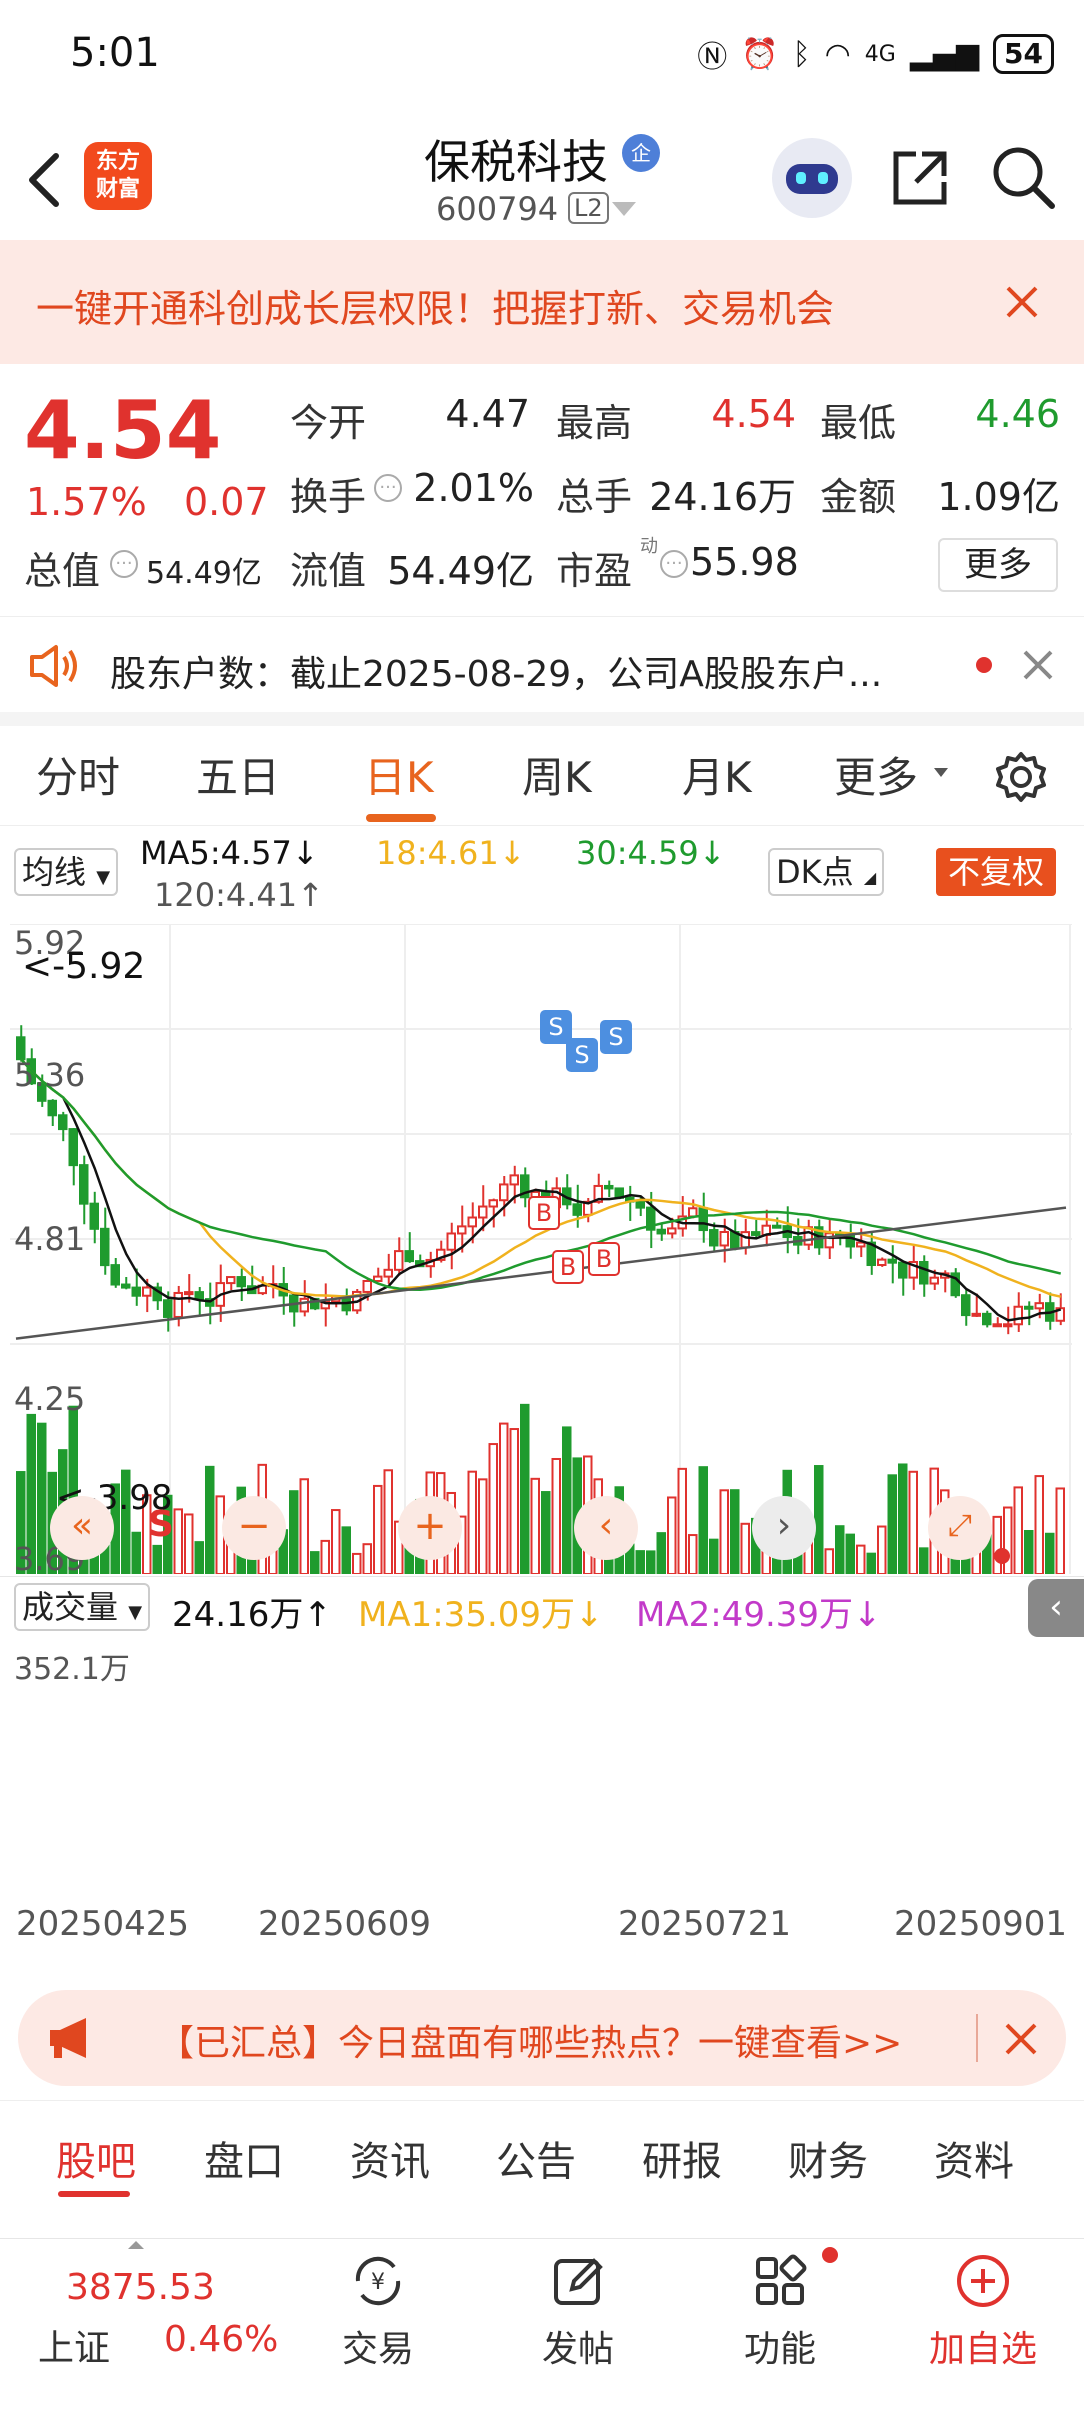 The height and width of the screenshot is (2412, 1084). What do you see at coordinates (870, 877) in the screenshot?
I see `corner-icon: ◢` at bounding box center [870, 877].